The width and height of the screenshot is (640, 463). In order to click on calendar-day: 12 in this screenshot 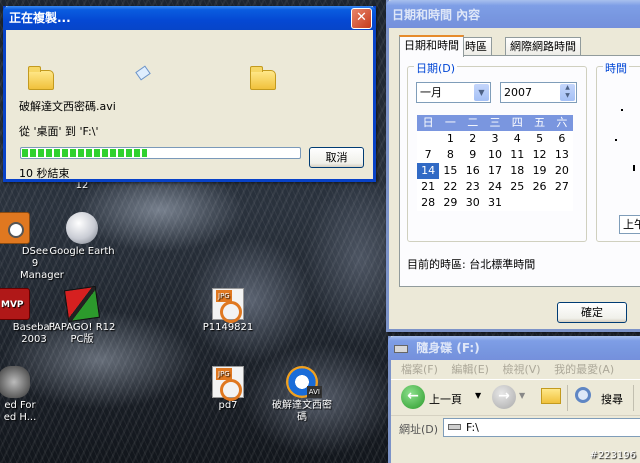, I will do `click(539, 155)`.